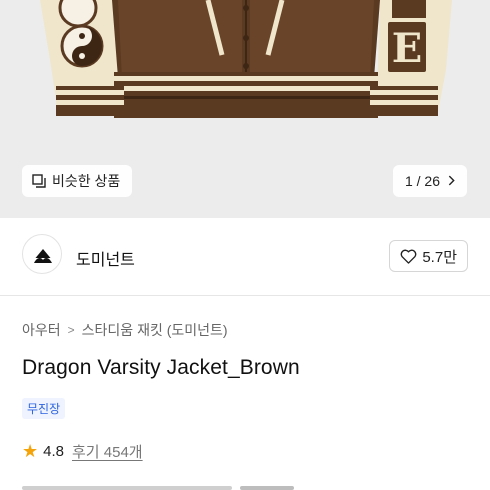 Image resolution: width=490 pixels, height=490 pixels. What do you see at coordinates (439, 257) in the screenshot?
I see `like-count: 5.7만` at bounding box center [439, 257].